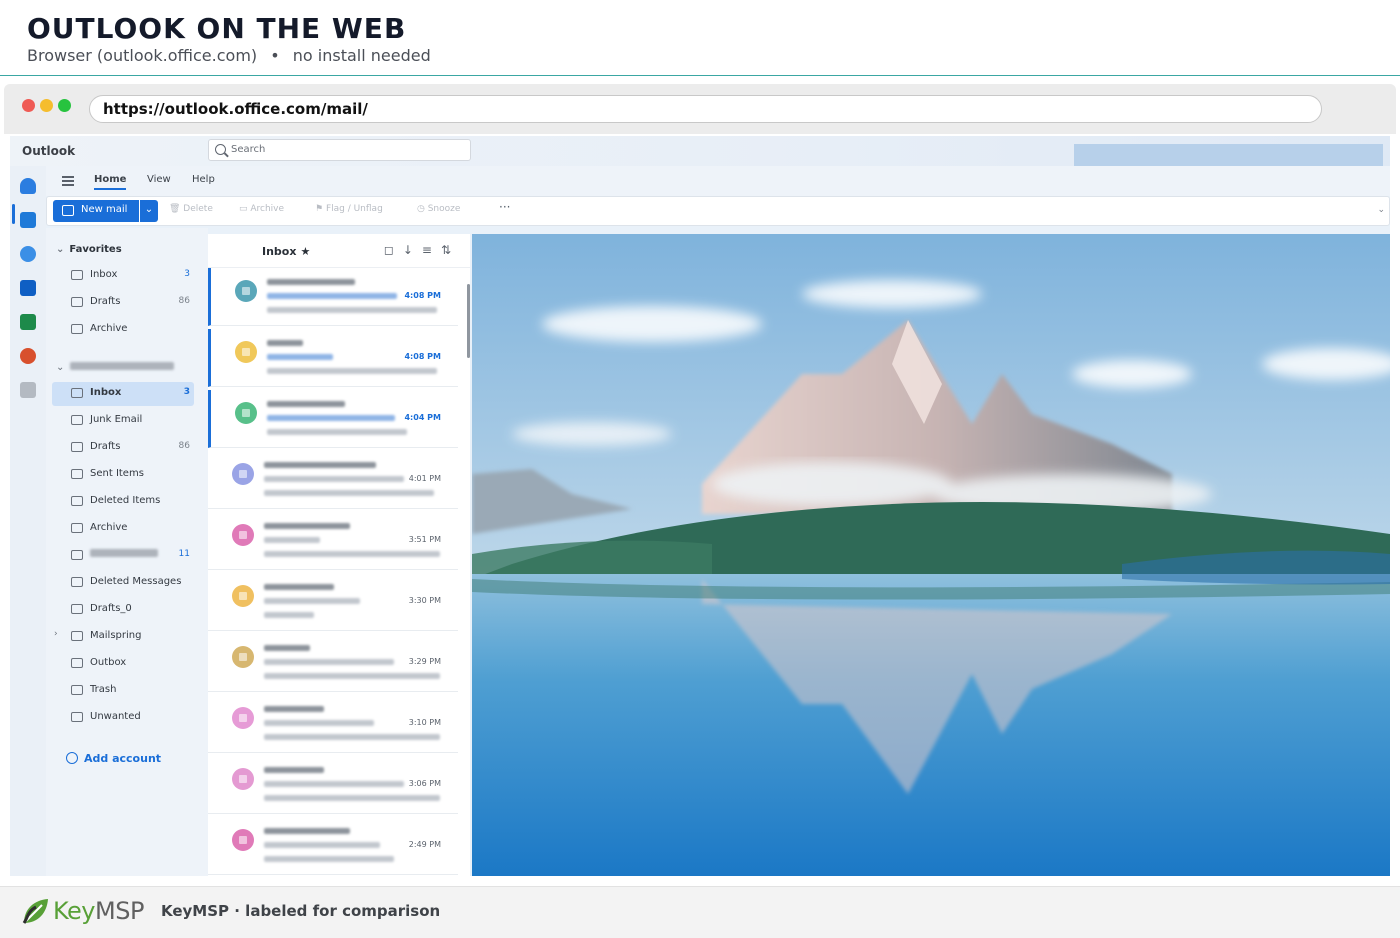 The image size is (1400, 938). Describe the element at coordinates (1381, 210) in the screenshot. I see `ribbon-collapse-icon: ⌄` at that location.